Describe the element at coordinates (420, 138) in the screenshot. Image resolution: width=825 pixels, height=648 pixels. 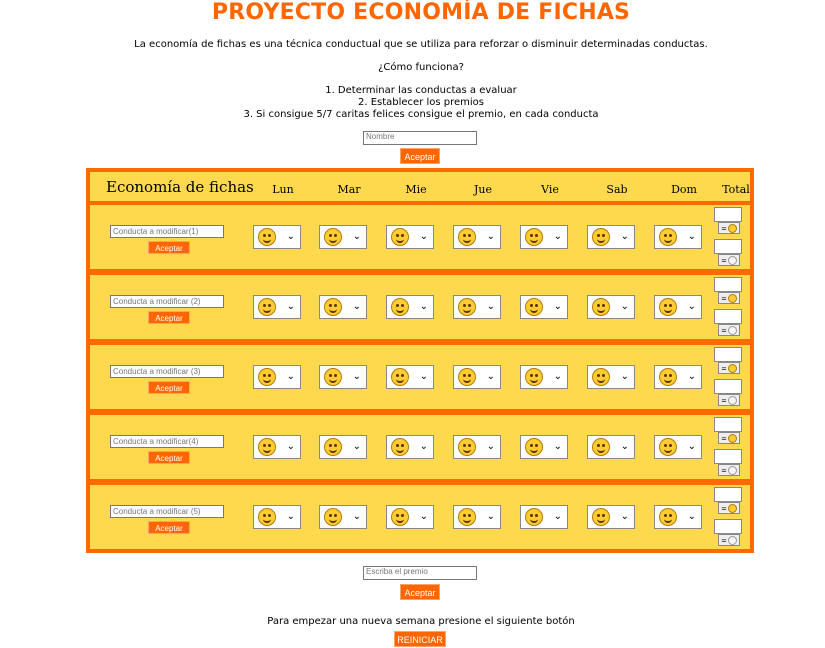
I see `name-input: Nombre` at that location.